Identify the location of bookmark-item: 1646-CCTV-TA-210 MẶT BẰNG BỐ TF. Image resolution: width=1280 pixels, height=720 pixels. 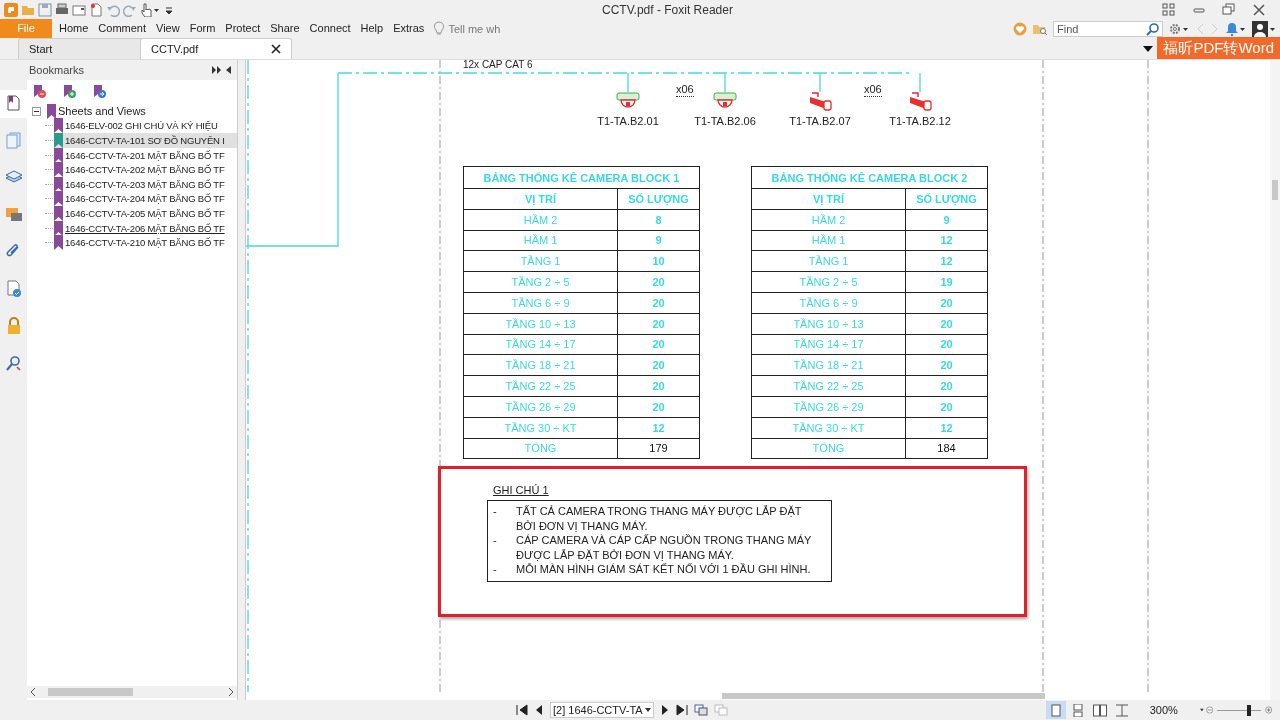
(145, 243).